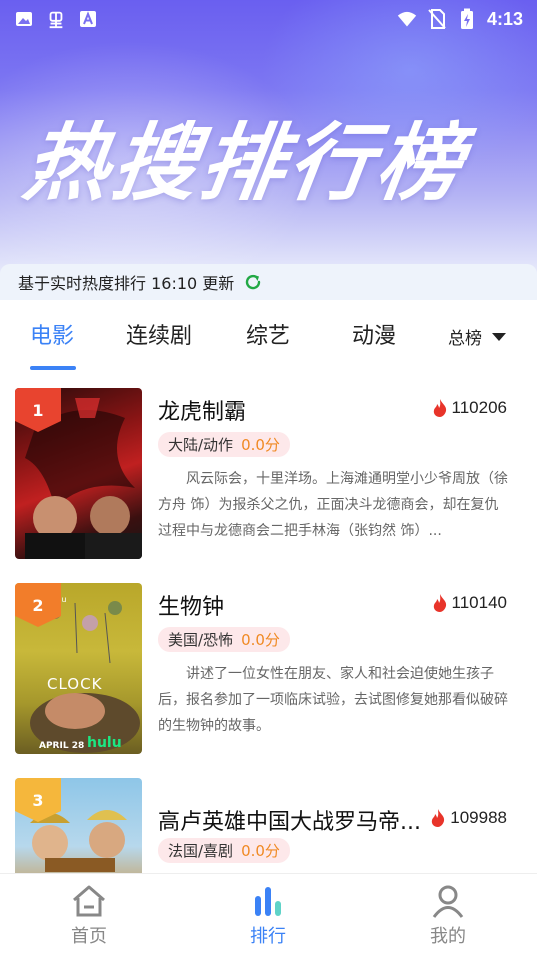 The image size is (537, 957). What do you see at coordinates (88, 19) in the screenshot?
I see `font-a-icon` at bounding box center [88, 19].